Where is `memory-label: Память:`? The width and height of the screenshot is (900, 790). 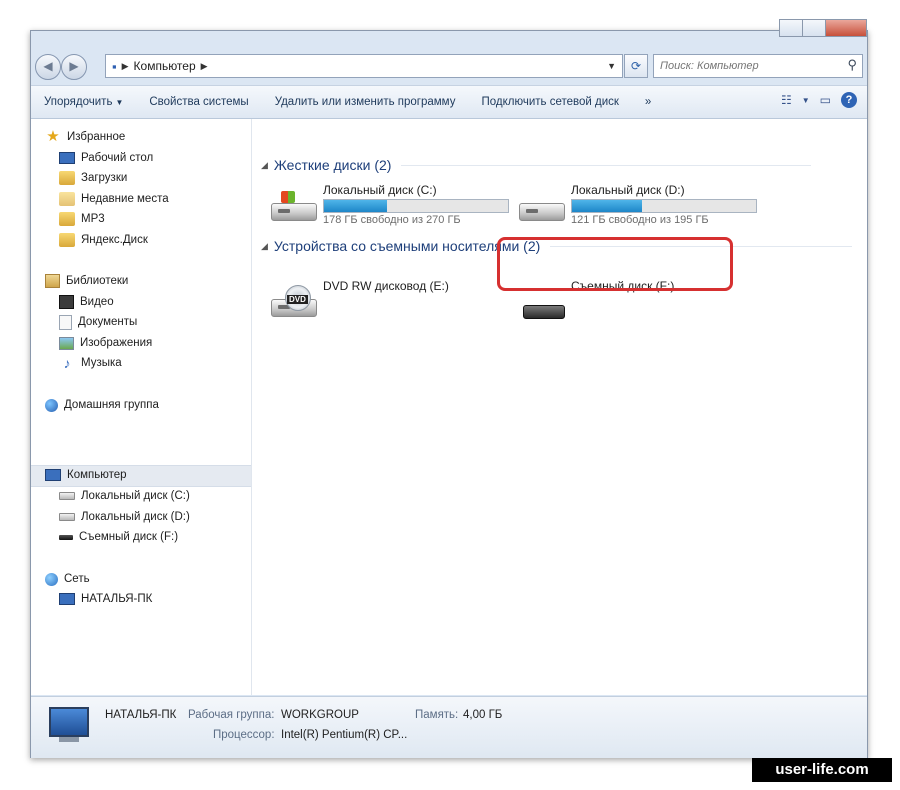
memory-label: Память: is located at coordinates (437, 715).